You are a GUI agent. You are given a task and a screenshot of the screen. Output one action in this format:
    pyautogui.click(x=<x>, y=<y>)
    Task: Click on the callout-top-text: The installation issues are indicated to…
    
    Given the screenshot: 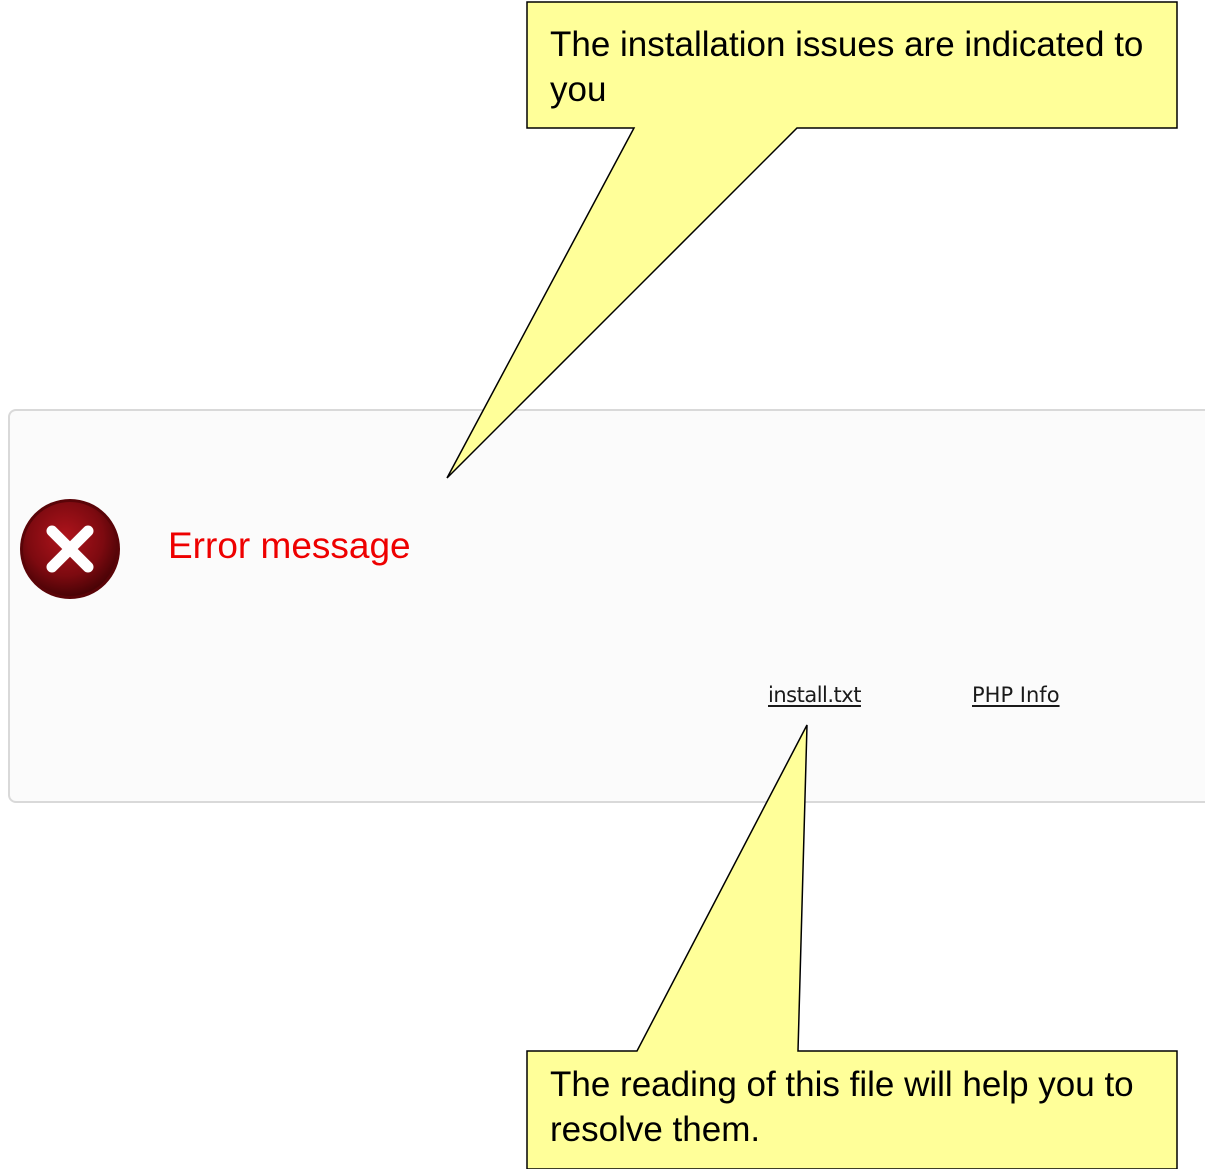 What is the action you would take?
    pyautogui.click(x=847, y=67)
    